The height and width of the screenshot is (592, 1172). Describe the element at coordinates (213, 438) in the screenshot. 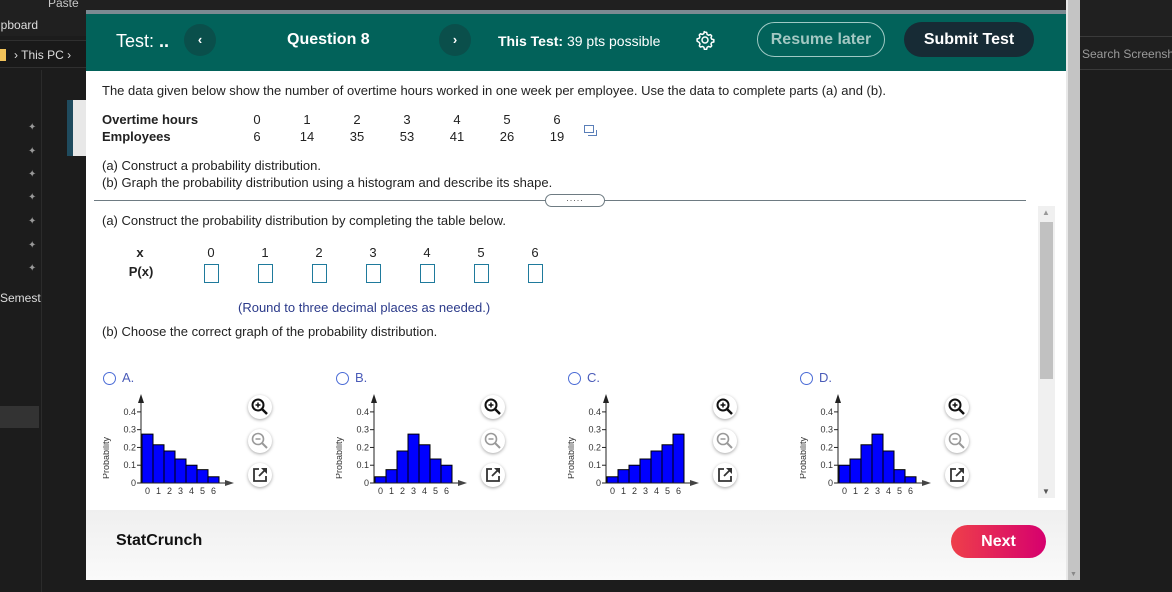

I see `option-a: A. Probability 0 1 2 3 4 5 6 0 0.1 0.2 0.3 0.4` at that location.